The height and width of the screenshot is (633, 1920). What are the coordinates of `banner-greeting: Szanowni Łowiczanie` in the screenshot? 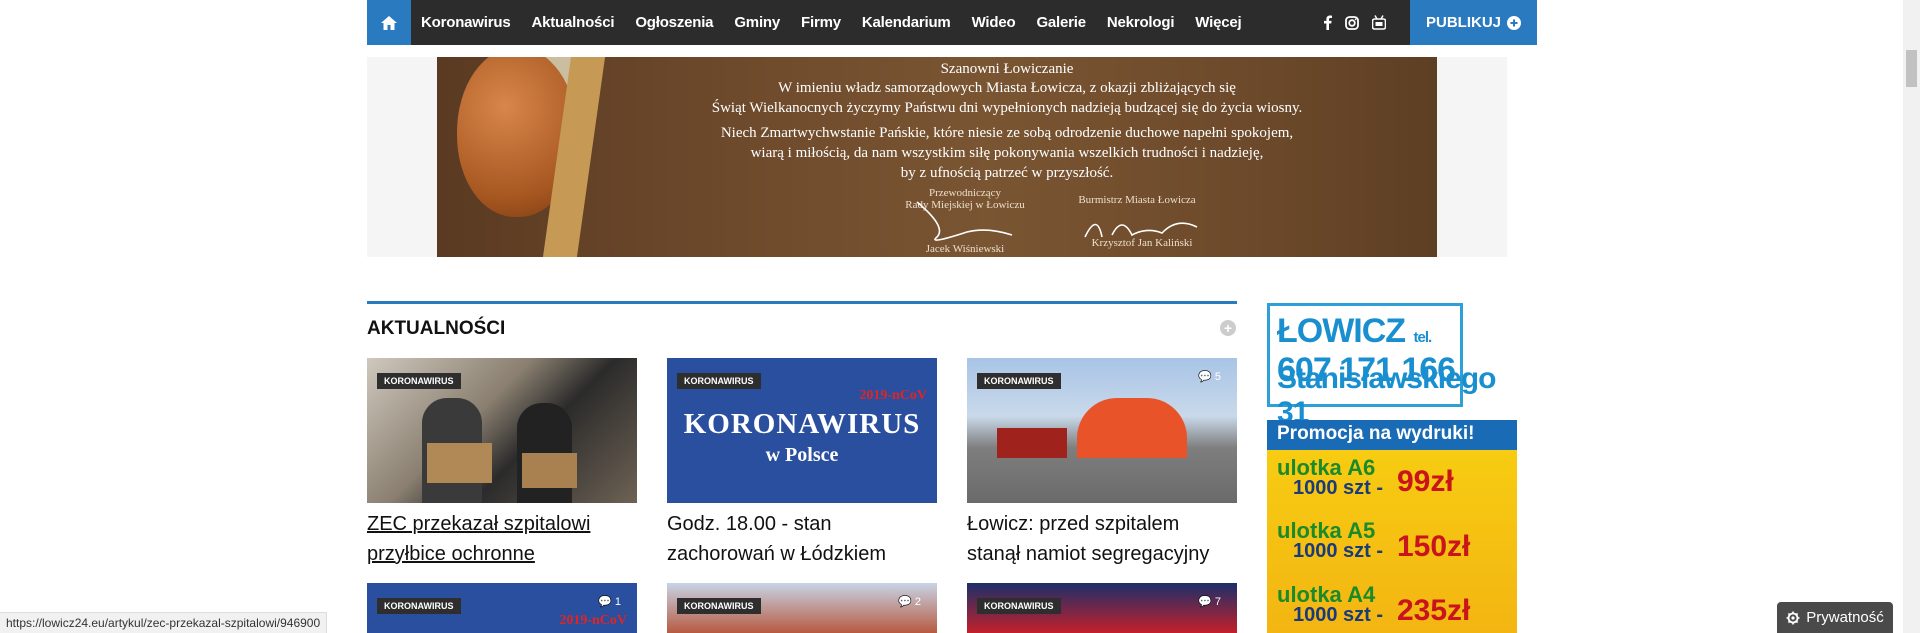 It's located at (1007, 69).